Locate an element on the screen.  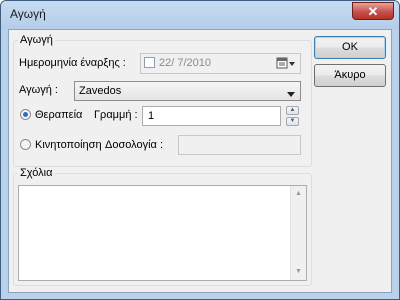
close-button: ✕ is located at coordinates (373, 11).